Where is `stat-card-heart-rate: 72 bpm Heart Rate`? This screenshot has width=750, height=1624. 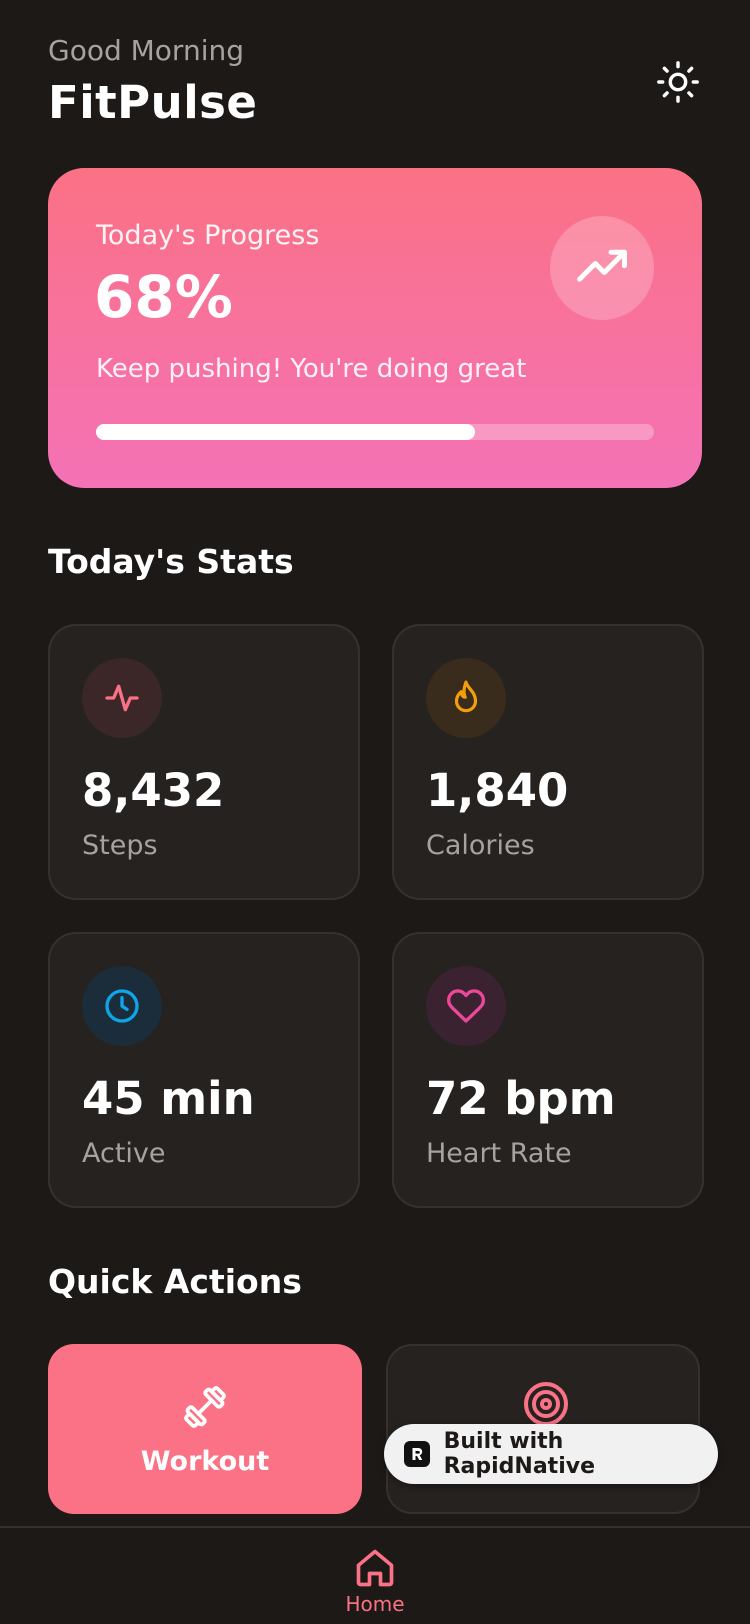 stat-card-heart-rate: 72 bpm Heart Rate is located at coordinates (548, 1070).